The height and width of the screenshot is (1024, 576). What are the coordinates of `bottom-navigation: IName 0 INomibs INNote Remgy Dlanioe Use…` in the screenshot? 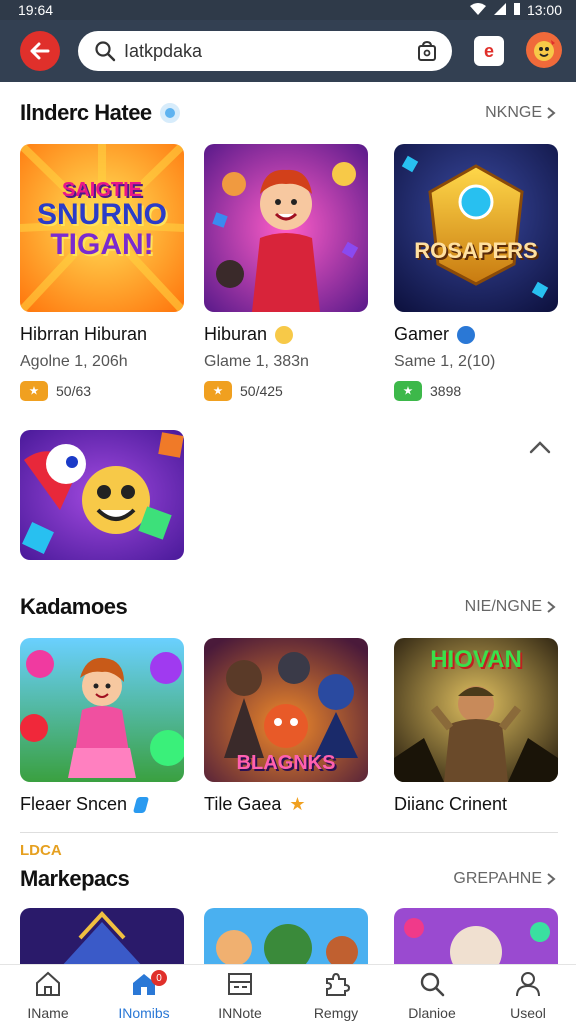 It's located at (288, 994).